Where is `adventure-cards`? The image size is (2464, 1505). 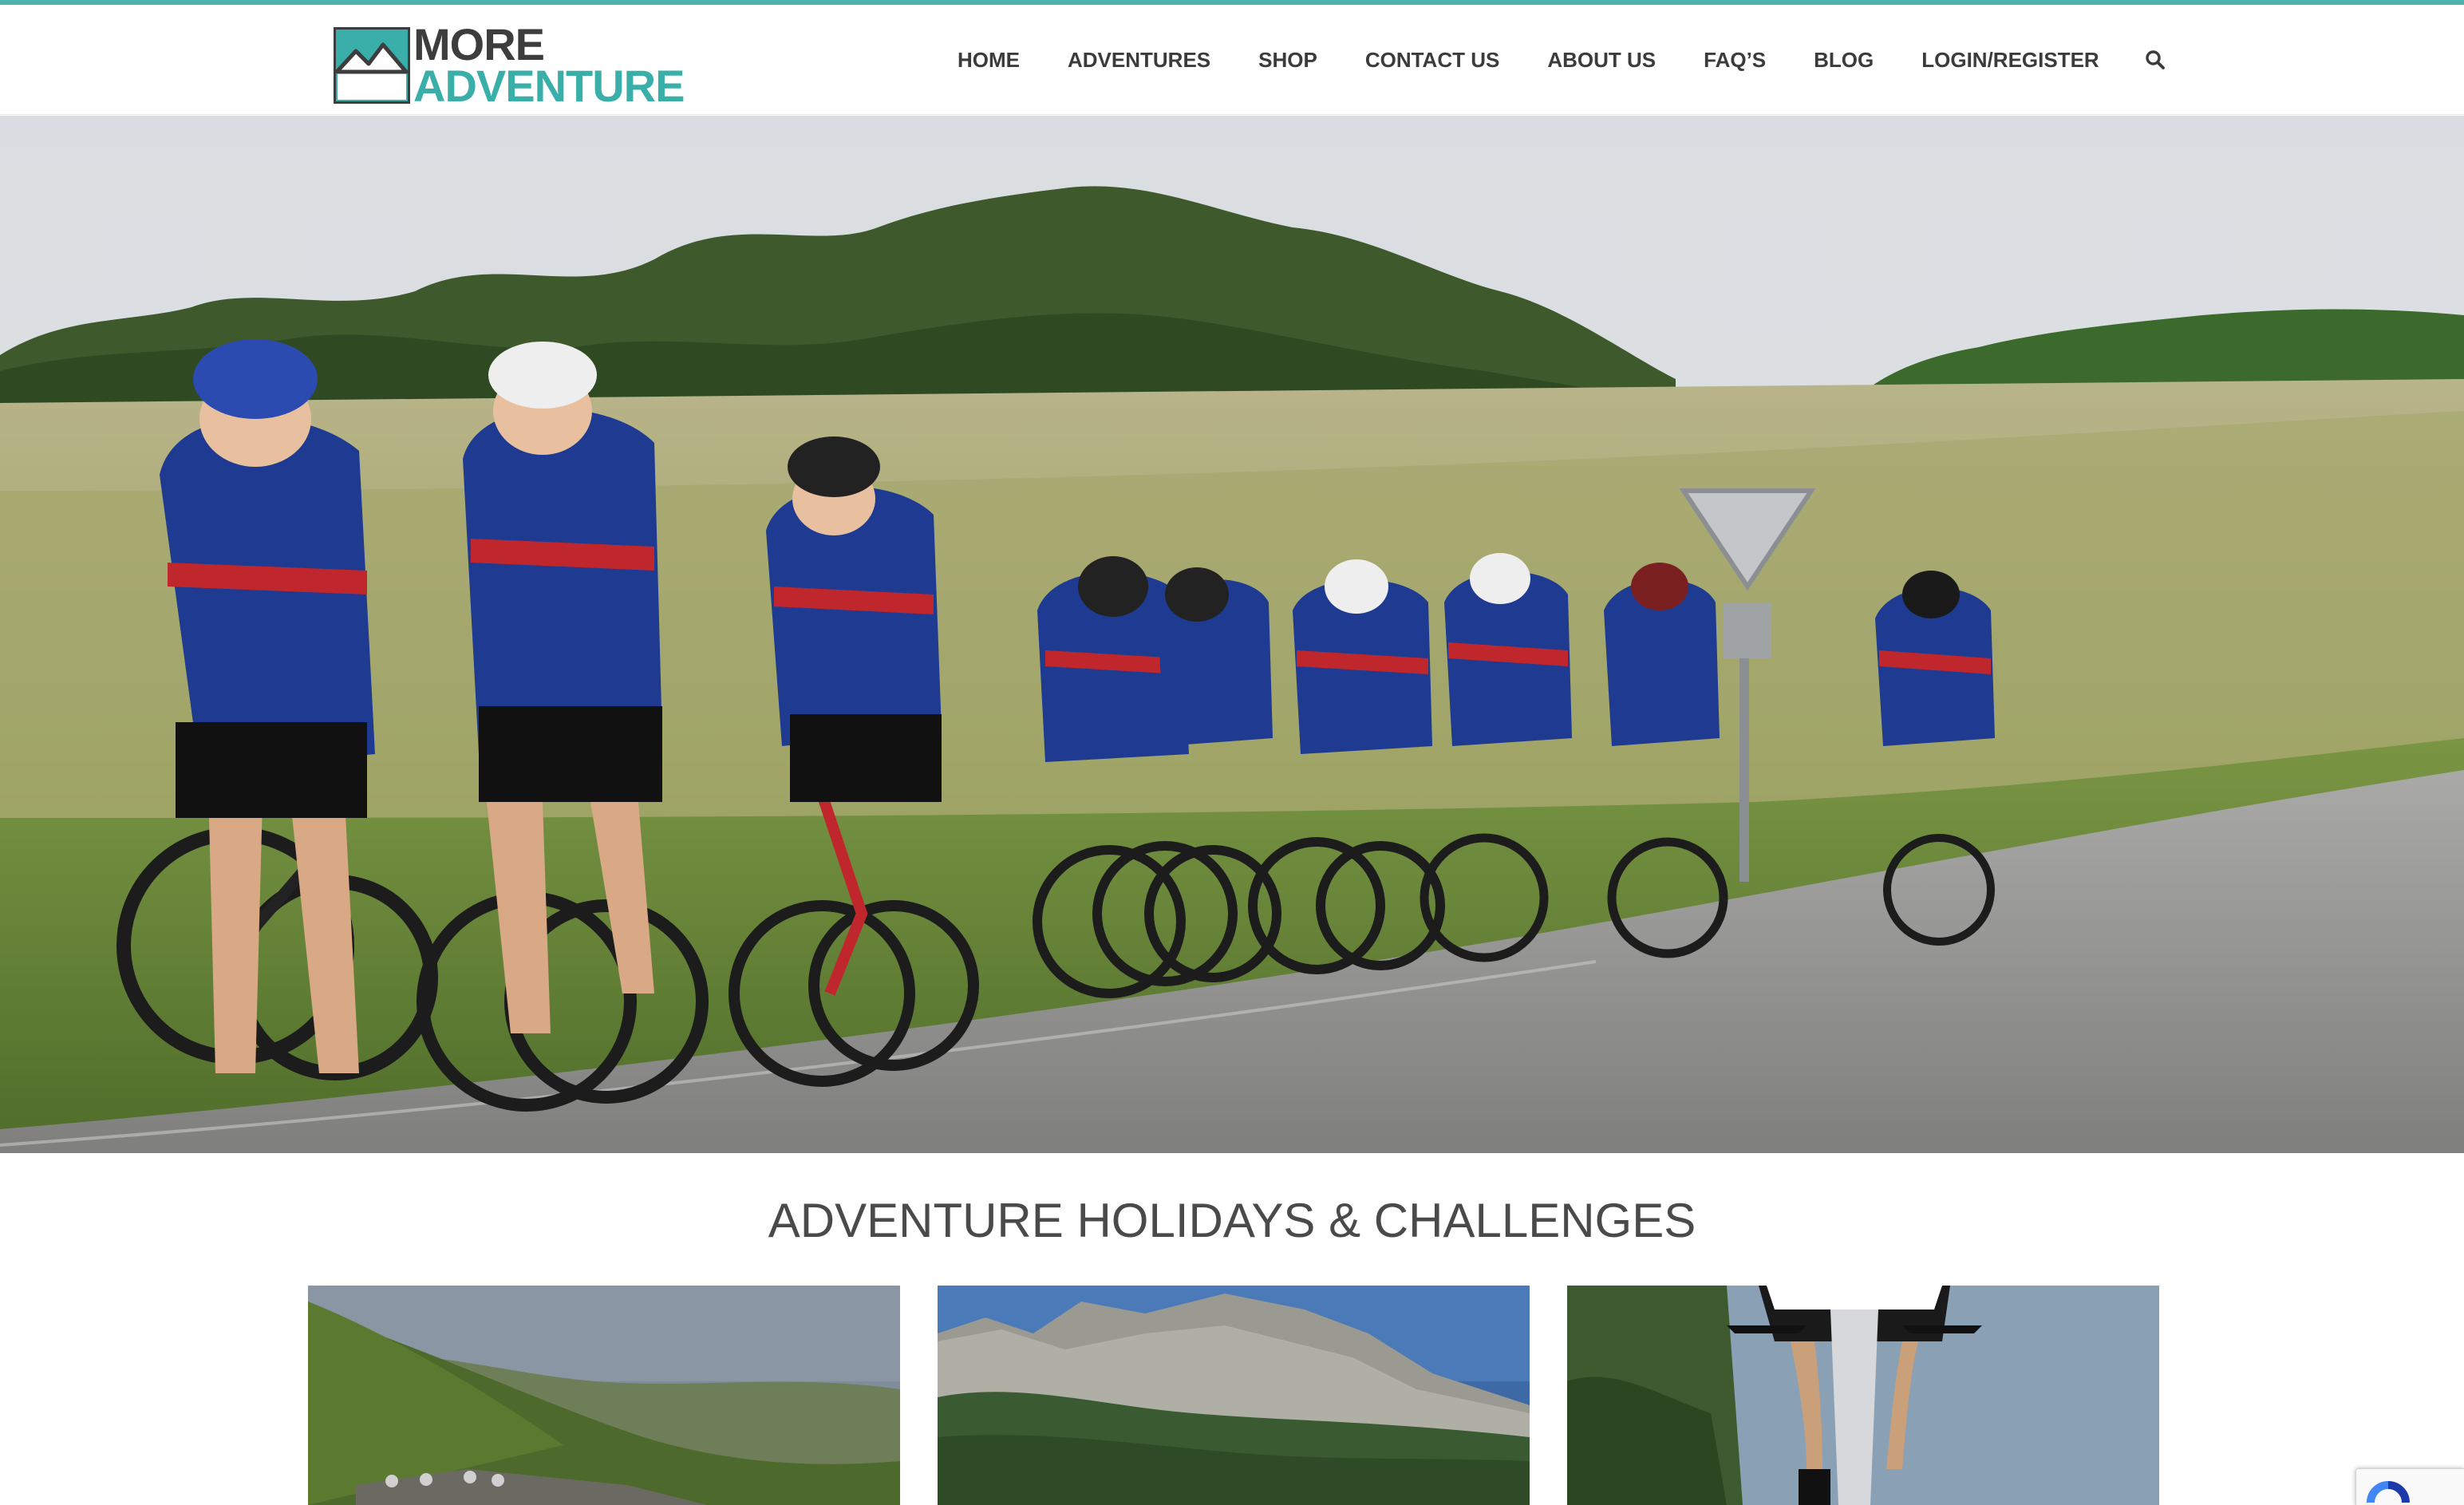
adventure-cards is located at coordinates (1233, 1395).